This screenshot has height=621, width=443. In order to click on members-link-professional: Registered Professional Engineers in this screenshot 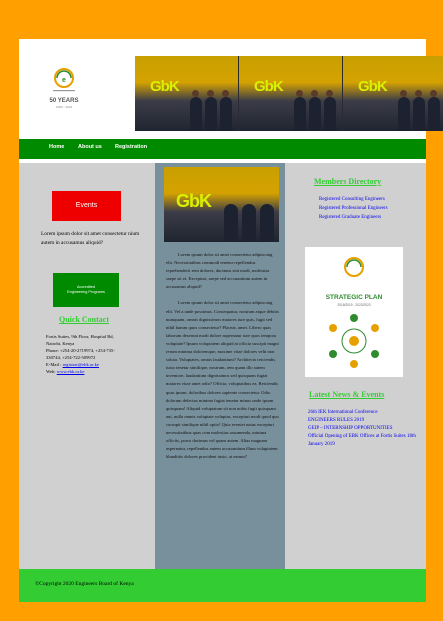, I will do `click(353, 208)`.